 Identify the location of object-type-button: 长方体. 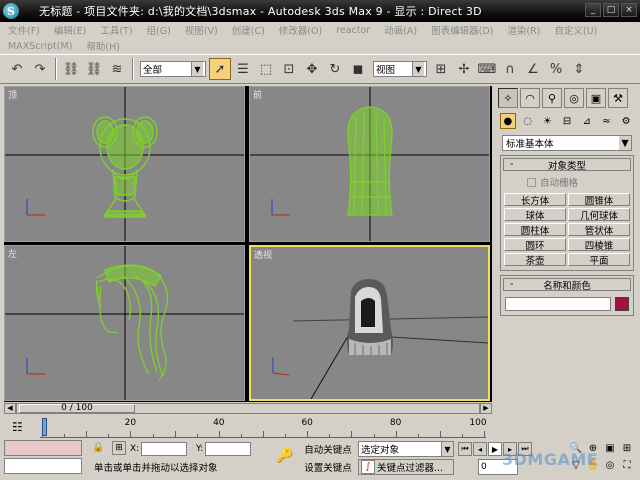
(535, 200).